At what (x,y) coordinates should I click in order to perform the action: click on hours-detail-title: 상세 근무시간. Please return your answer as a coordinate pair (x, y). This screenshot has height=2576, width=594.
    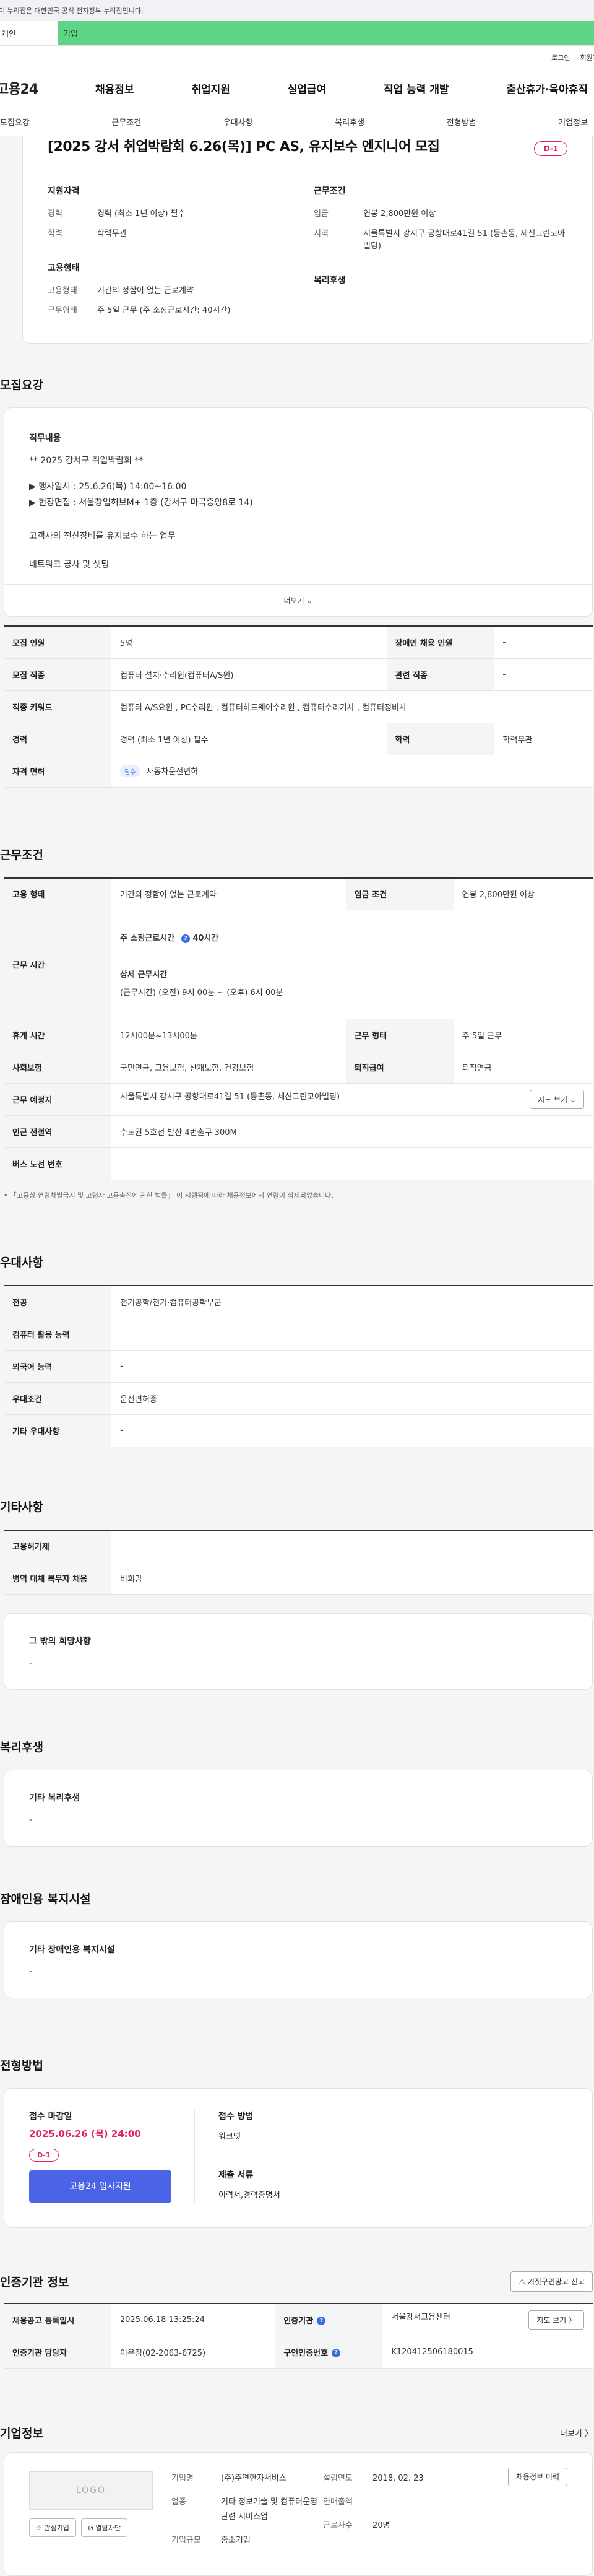
    Looking at the image, I should click on (144, 975).